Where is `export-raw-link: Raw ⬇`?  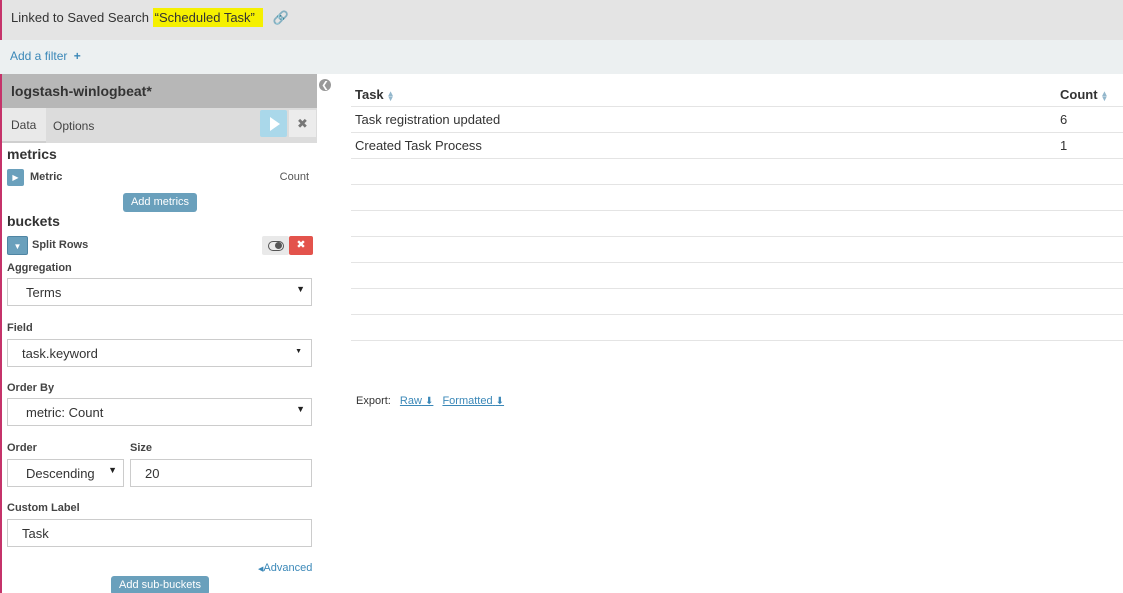
export-raw-link: Raw ⬇ is located at coordinates (416, 401).